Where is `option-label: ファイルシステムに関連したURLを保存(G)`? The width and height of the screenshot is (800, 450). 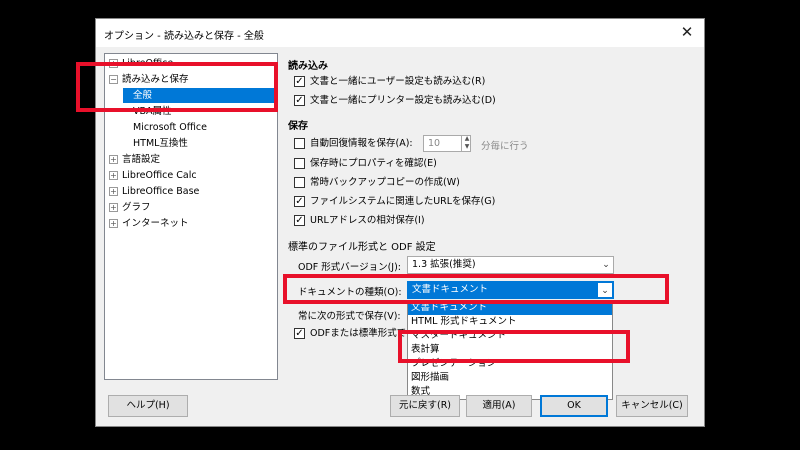
option-label: ファイルシステムに関連したURLを保存(G) is located at coordinates (403, 201).